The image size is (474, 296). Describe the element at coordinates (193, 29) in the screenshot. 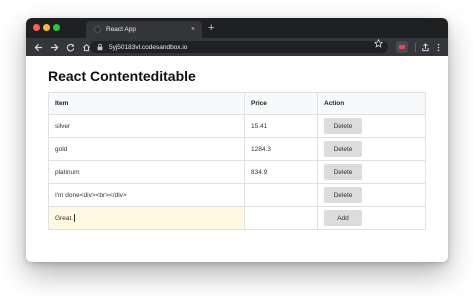

I see `tab-close-icon: ×` at that location.